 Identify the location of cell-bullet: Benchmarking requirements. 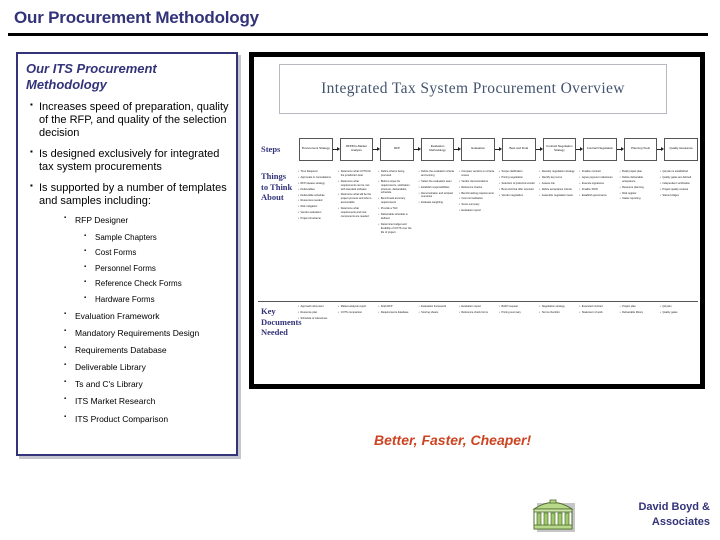
(477, 194).